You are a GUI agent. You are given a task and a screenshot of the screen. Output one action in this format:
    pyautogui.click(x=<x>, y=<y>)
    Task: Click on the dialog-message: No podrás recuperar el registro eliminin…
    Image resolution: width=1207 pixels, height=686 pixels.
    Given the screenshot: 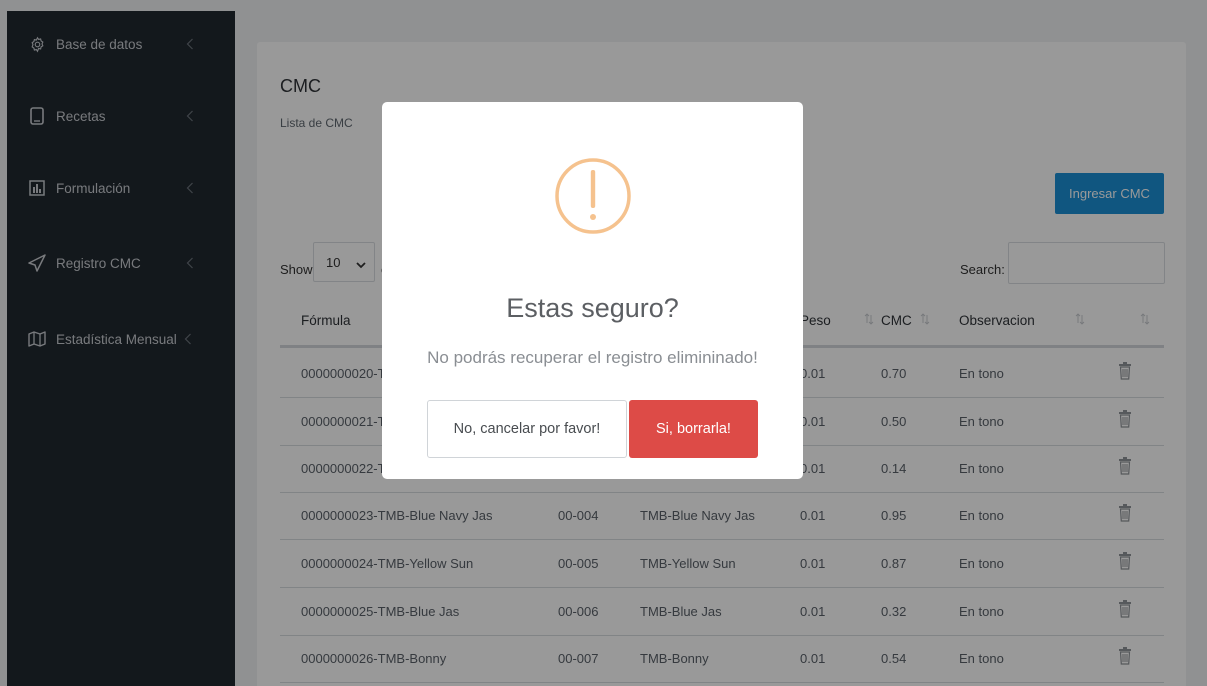 What is the action you would take?
    pyautogui.click(x=592, y=357)
    